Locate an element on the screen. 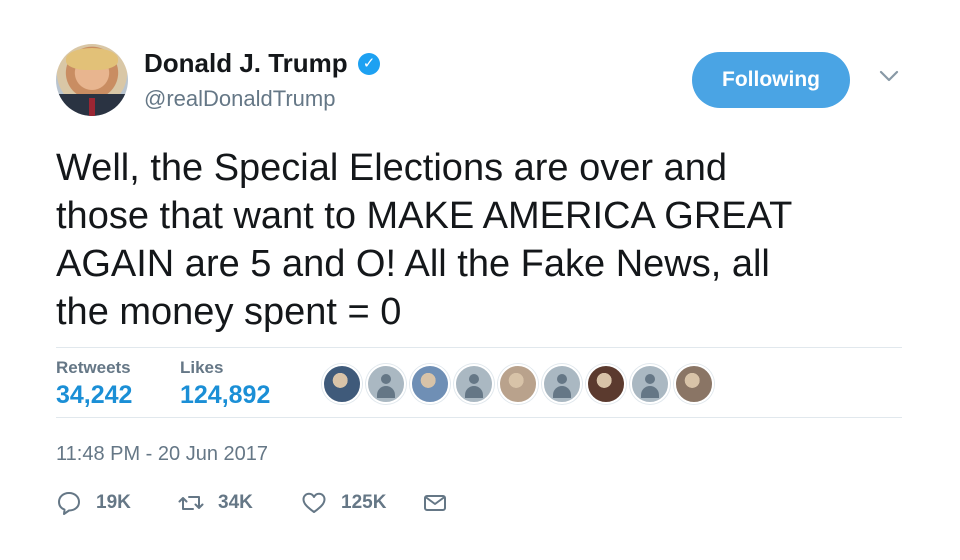 Image resolution: width=960 pixels, height=560 pixels. like-action: 125K is located at coordinates (343, 503).